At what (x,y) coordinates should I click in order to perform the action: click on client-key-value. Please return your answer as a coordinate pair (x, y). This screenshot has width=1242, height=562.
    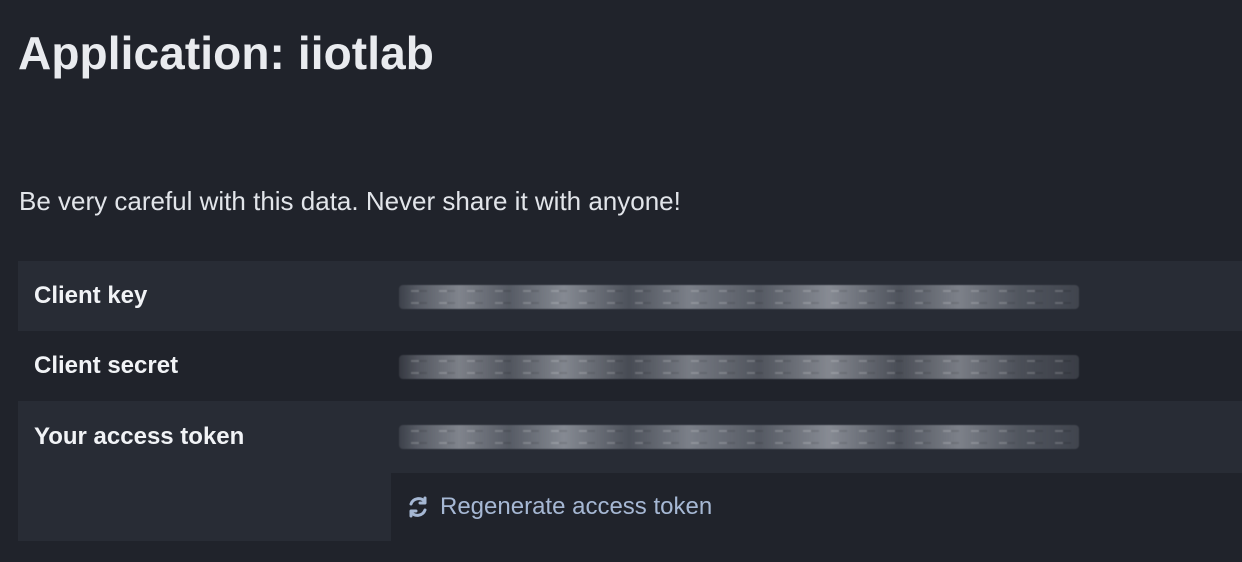
    Looking at the image, I should click on (816, 296).